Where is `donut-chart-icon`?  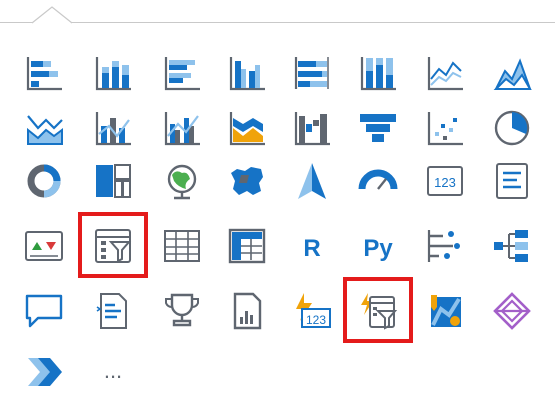
donut-chart-icon is located at coordinates (44, 181).